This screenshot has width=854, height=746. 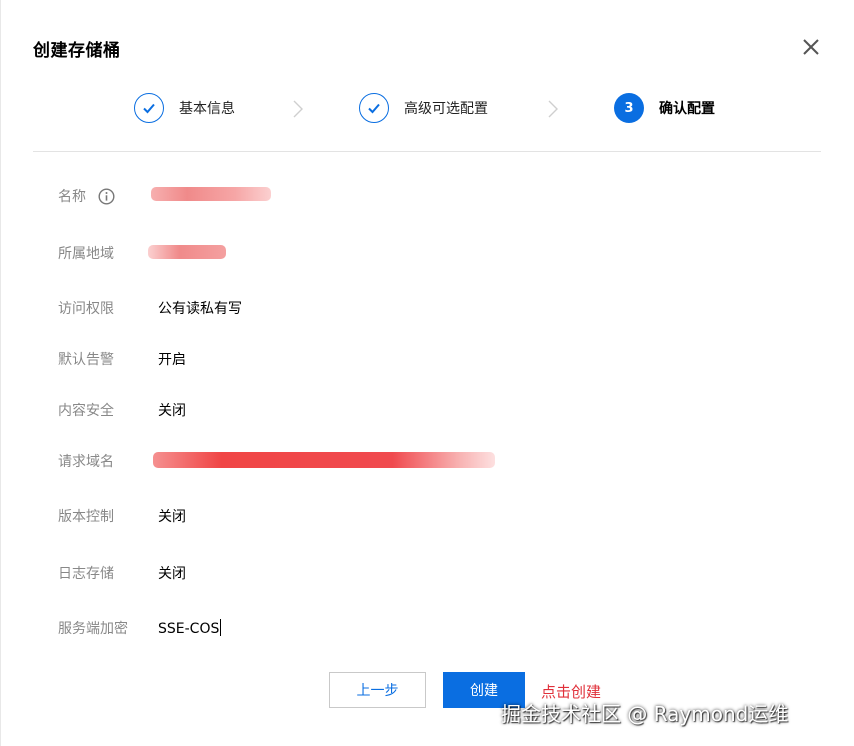 I want to click on previous-step-button: 上一步, so click(x=377, y=690).